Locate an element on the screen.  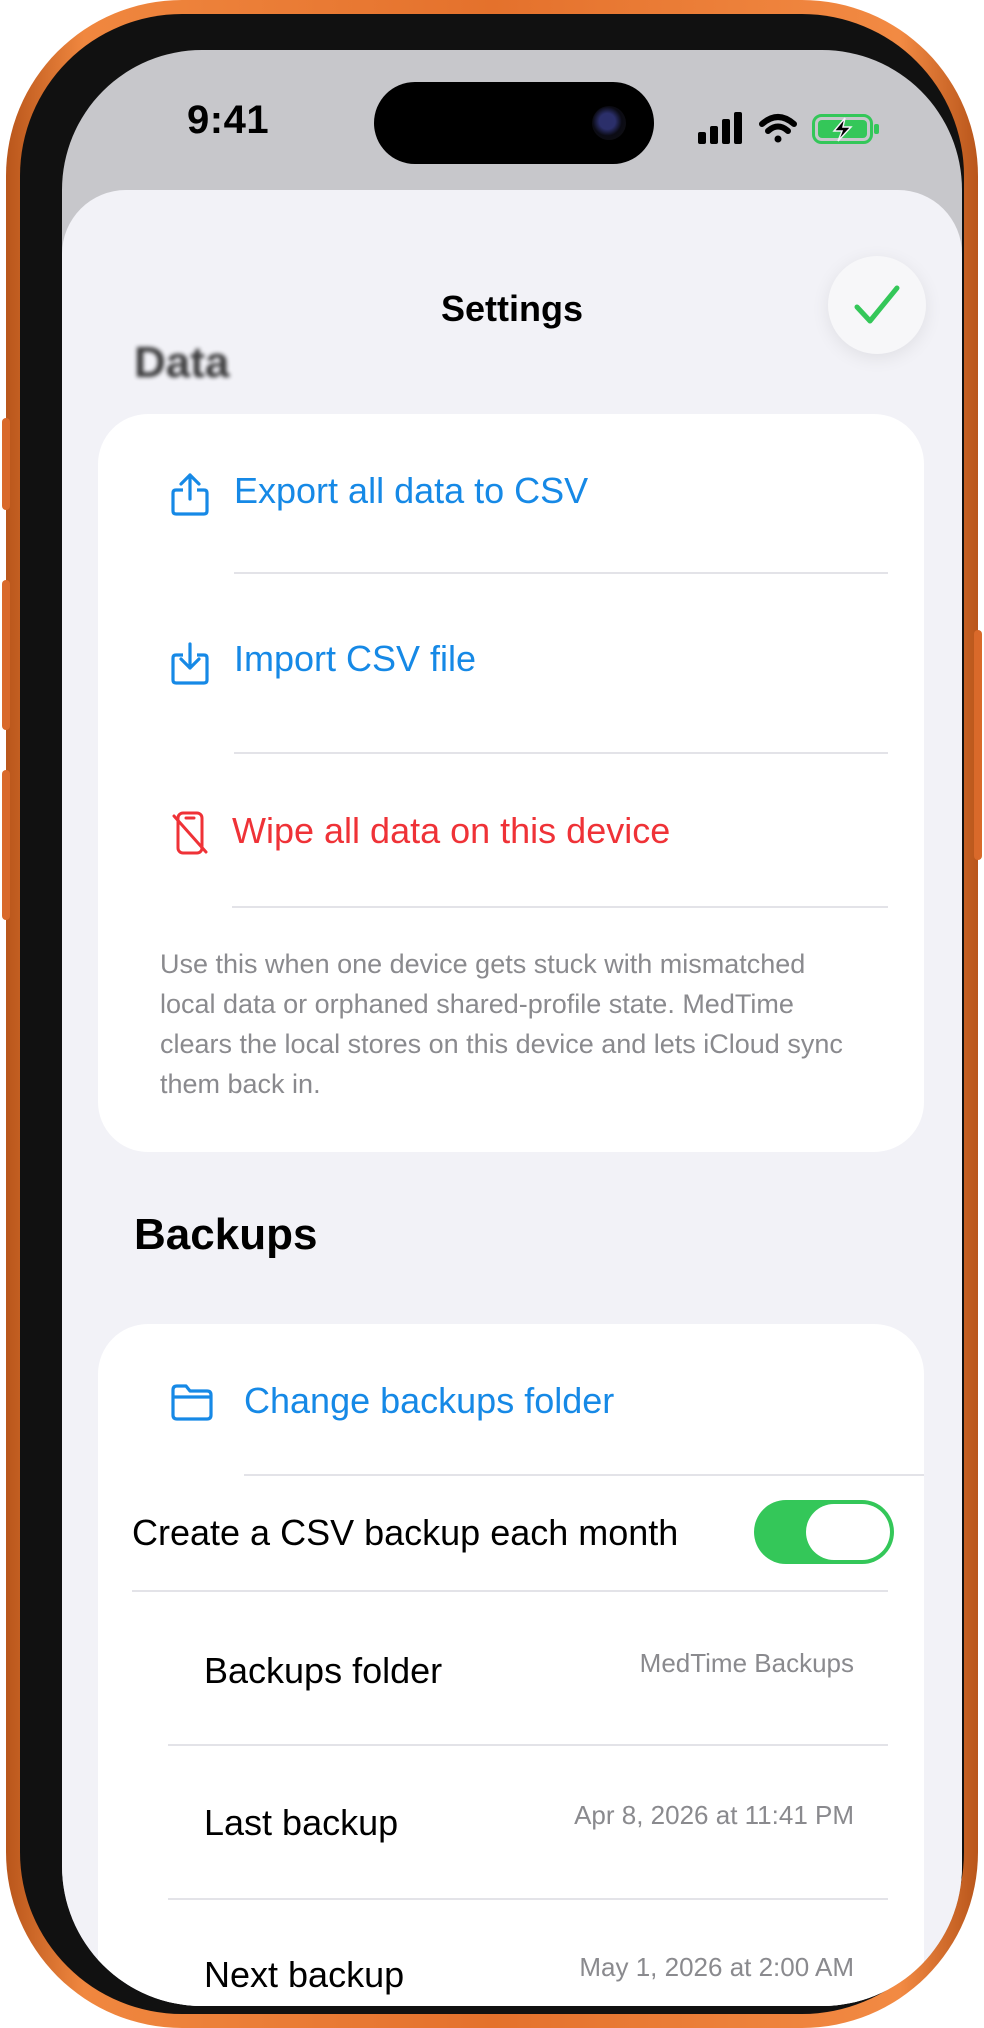
download-tray-icon is located at coordinates (190, 663).